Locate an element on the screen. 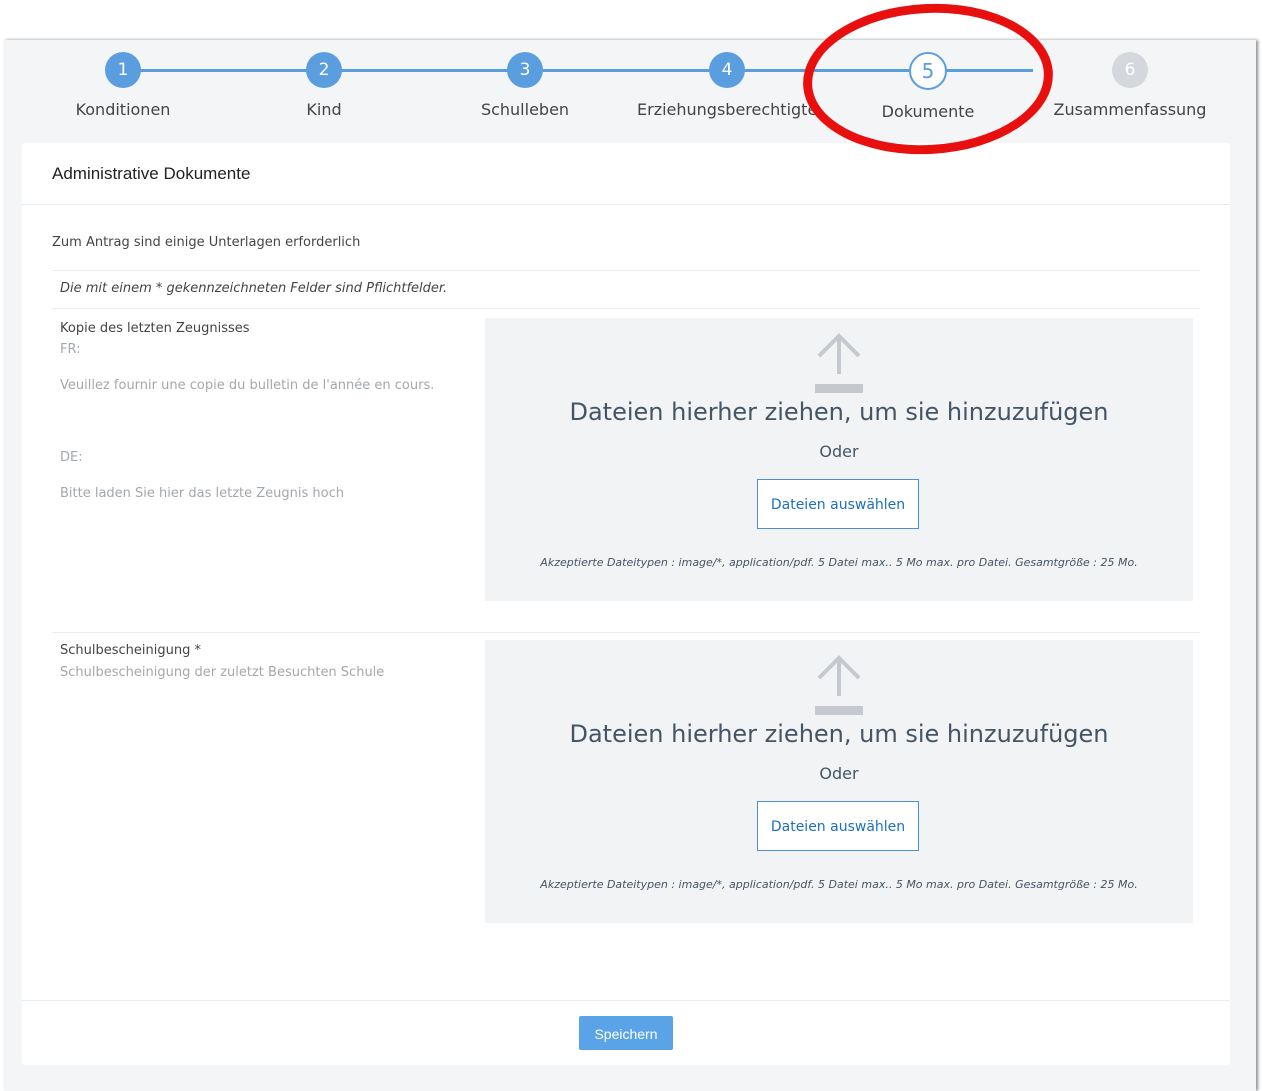 The image size is (1262, 1091). step-konditionen: 1 Konditionen is located at coordinates (123, 85).